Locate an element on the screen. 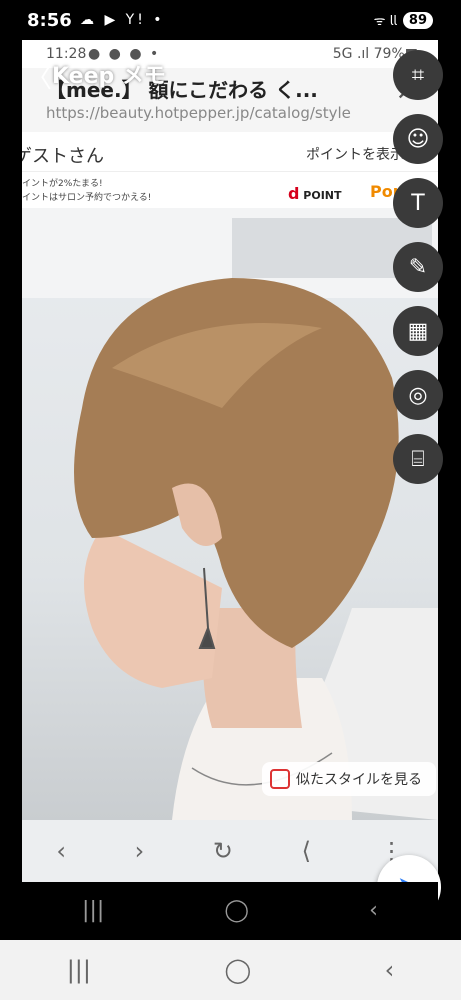  inner-nav-bar: ||| ◯ ‹ is located at coordinates (230, 910).